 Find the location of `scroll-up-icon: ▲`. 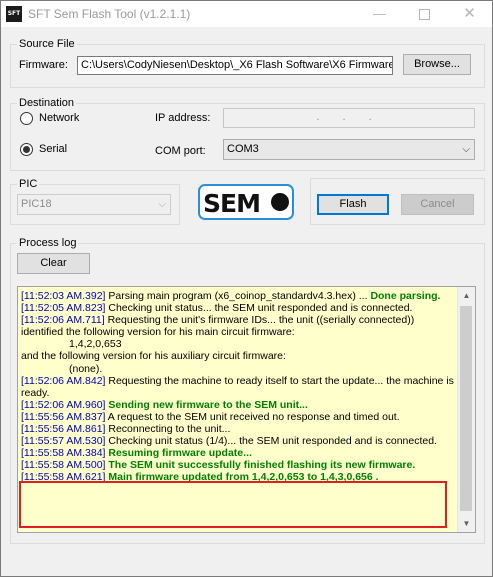

scroll-up-icon: ▲ is located at coordinates (466, 295).